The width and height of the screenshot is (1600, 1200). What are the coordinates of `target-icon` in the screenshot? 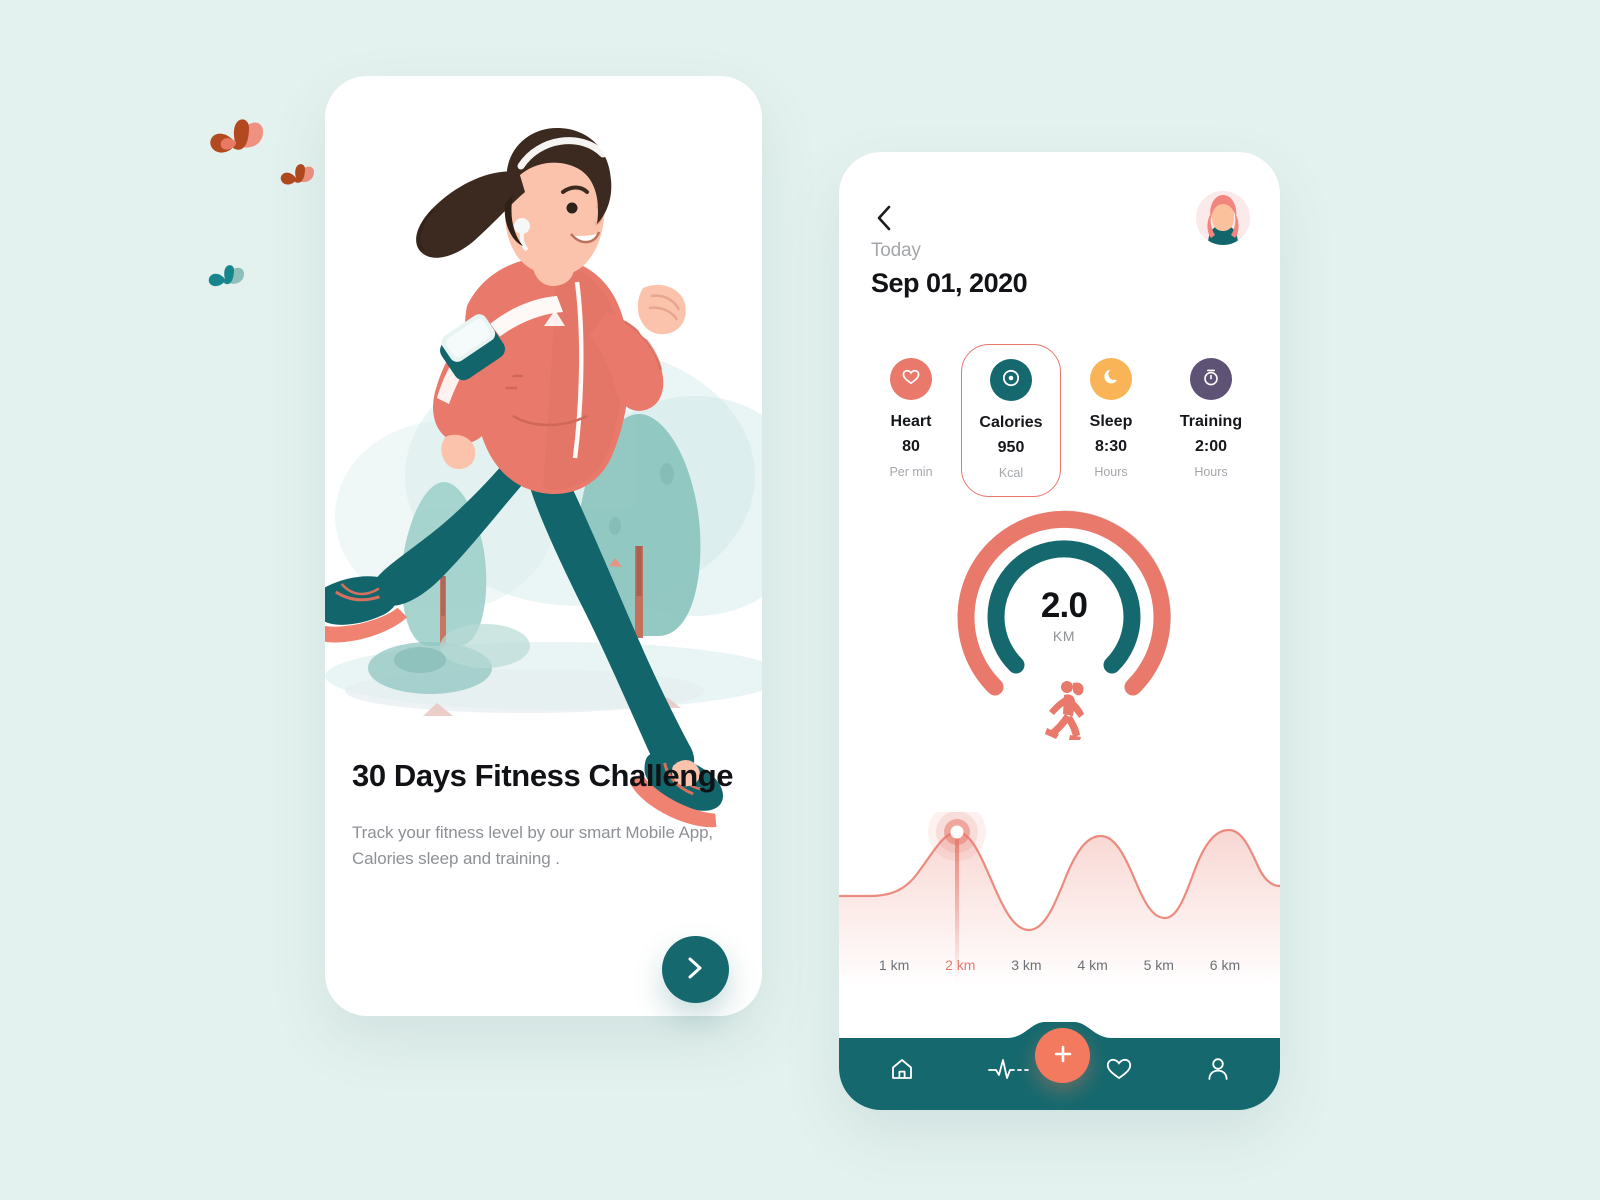 It's located at (1011, 380).